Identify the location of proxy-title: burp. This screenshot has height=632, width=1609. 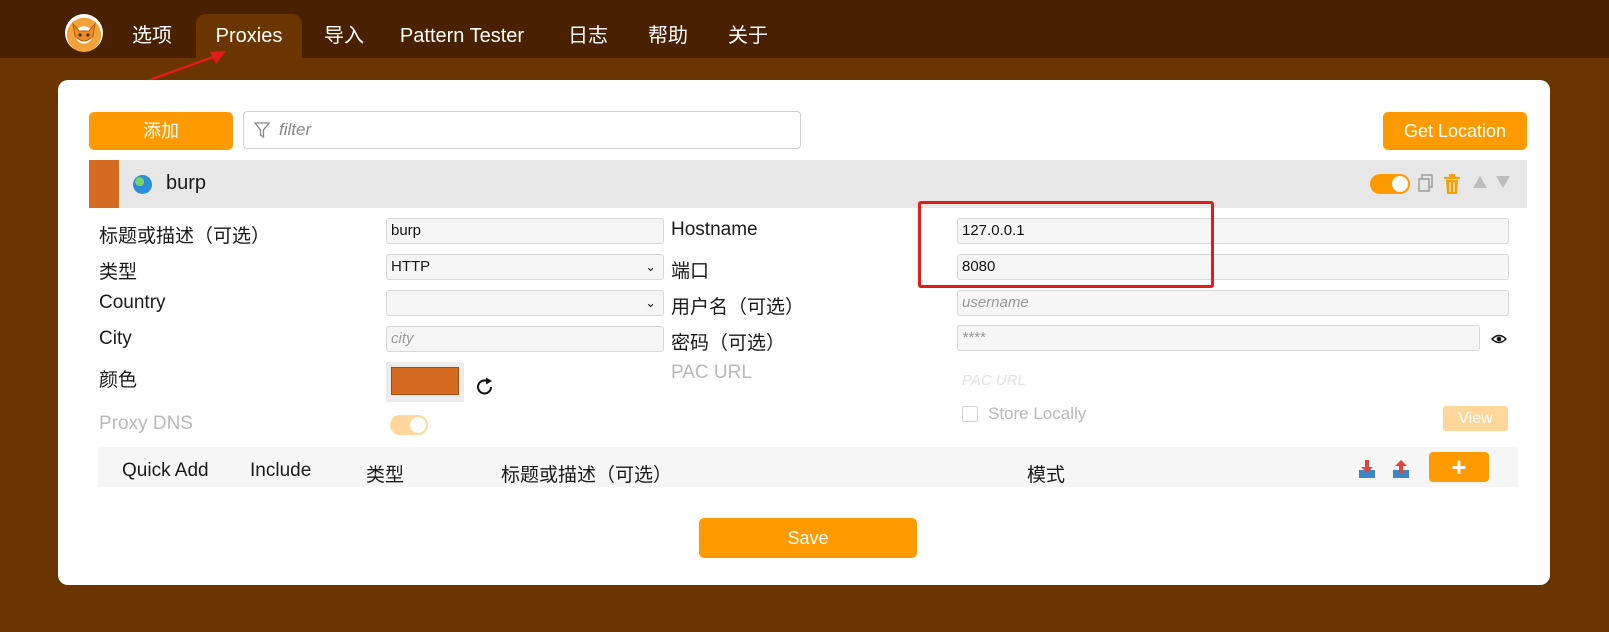
(186, 183).